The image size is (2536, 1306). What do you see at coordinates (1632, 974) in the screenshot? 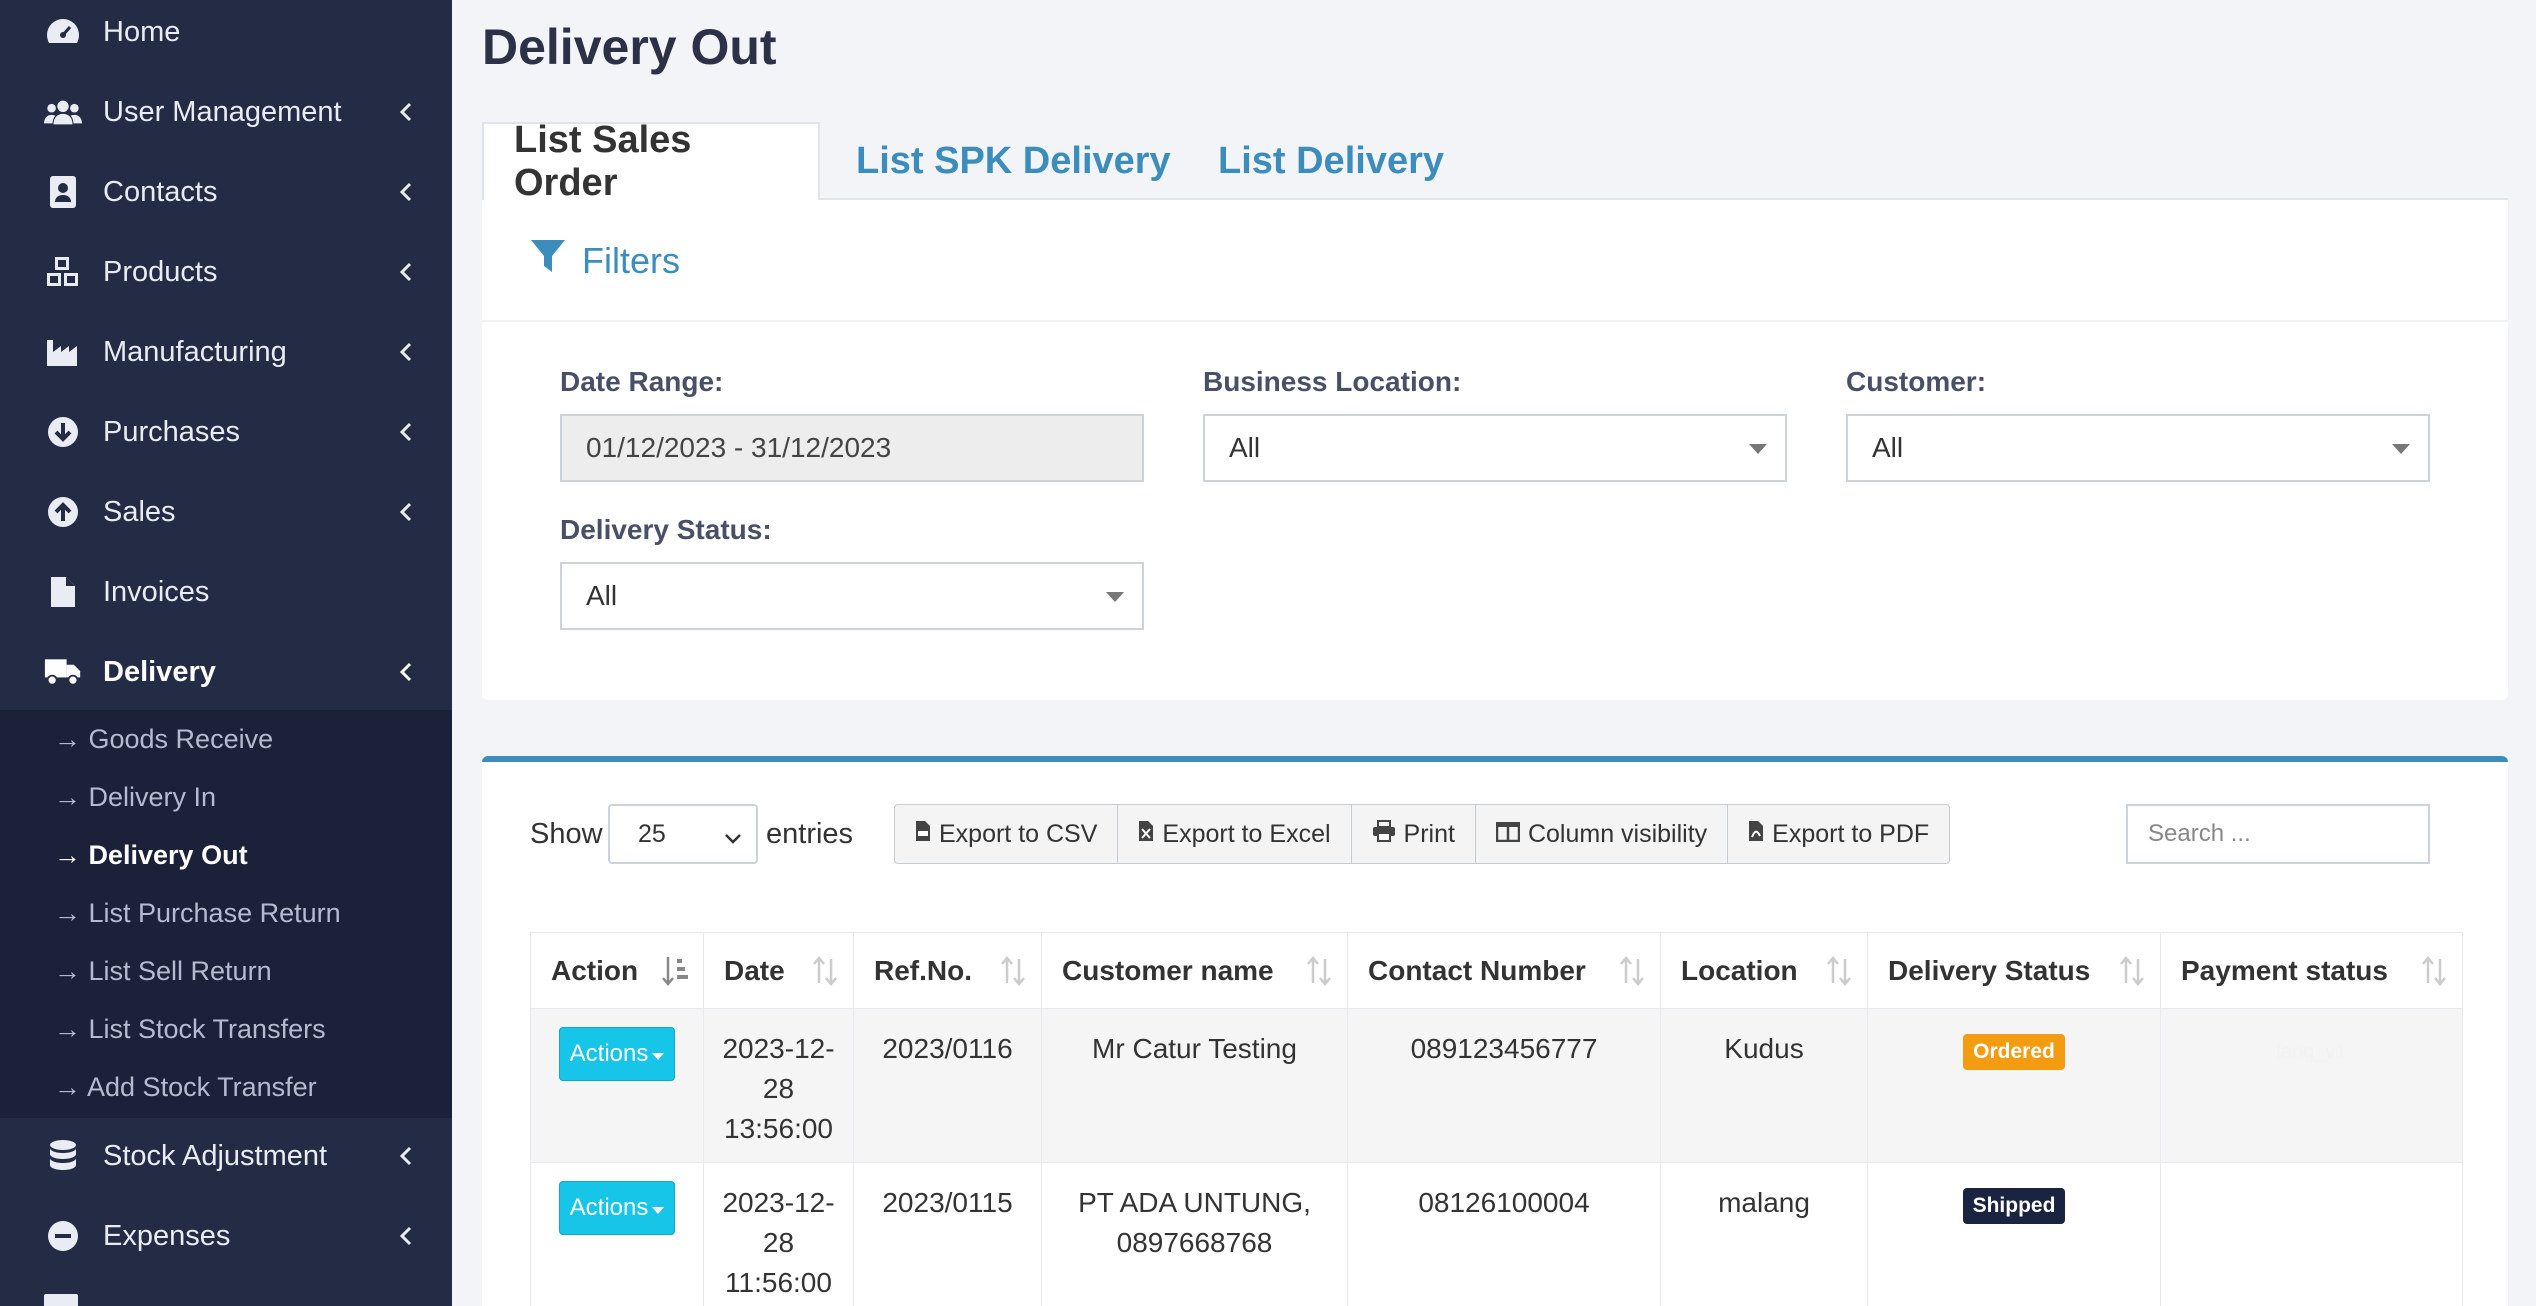
I see `sort-icon` at bounding box center [1632, 974].